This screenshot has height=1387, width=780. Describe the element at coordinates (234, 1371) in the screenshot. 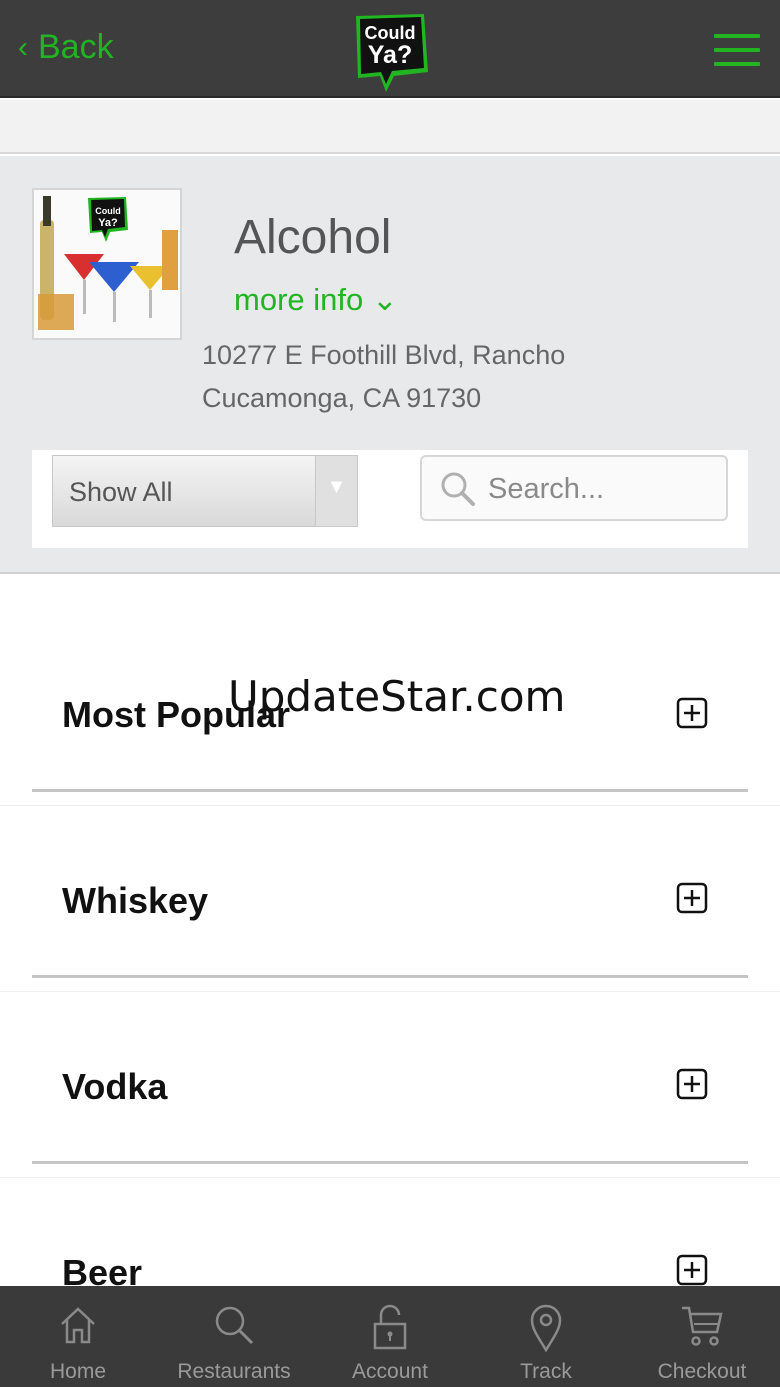

I see `tab-label: Restaurants` at that location.